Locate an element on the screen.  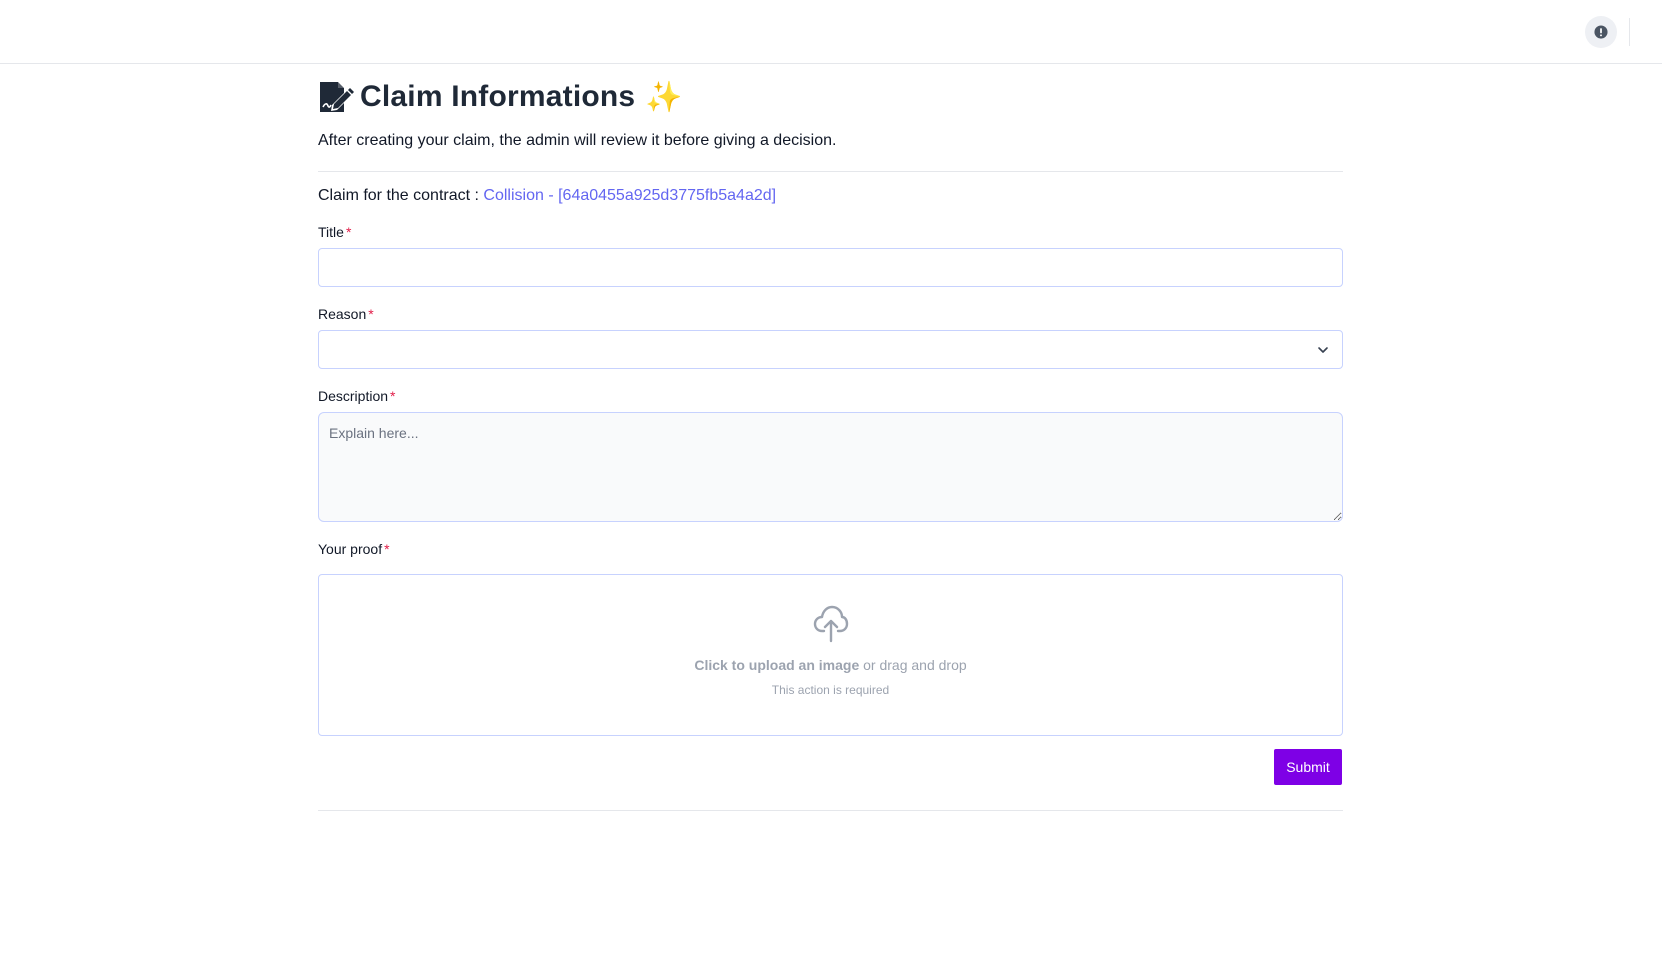
alert-button is located at coordinates (1601, 32).